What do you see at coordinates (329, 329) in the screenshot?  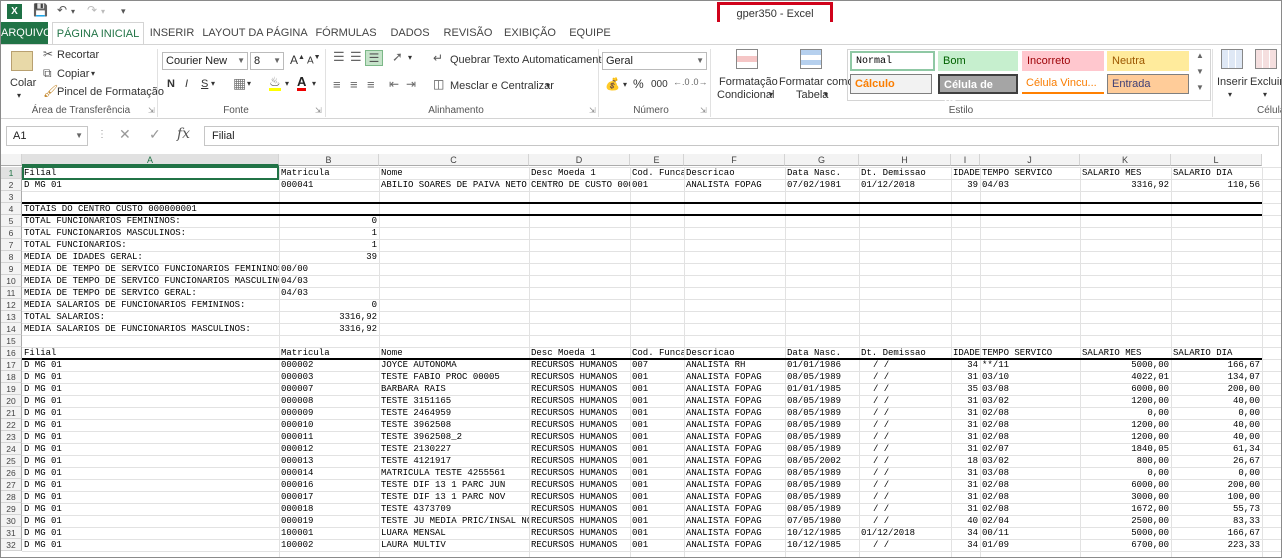 I see `cell: 3316,92` at bounding box center [329, 329].